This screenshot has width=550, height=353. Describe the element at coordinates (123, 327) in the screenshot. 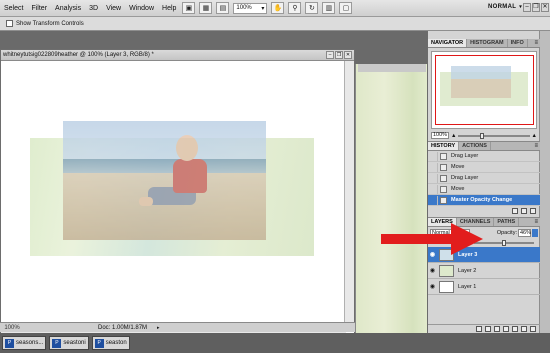

I see `status-doc-size: Doc: 1.00M/1.87M` at that location.